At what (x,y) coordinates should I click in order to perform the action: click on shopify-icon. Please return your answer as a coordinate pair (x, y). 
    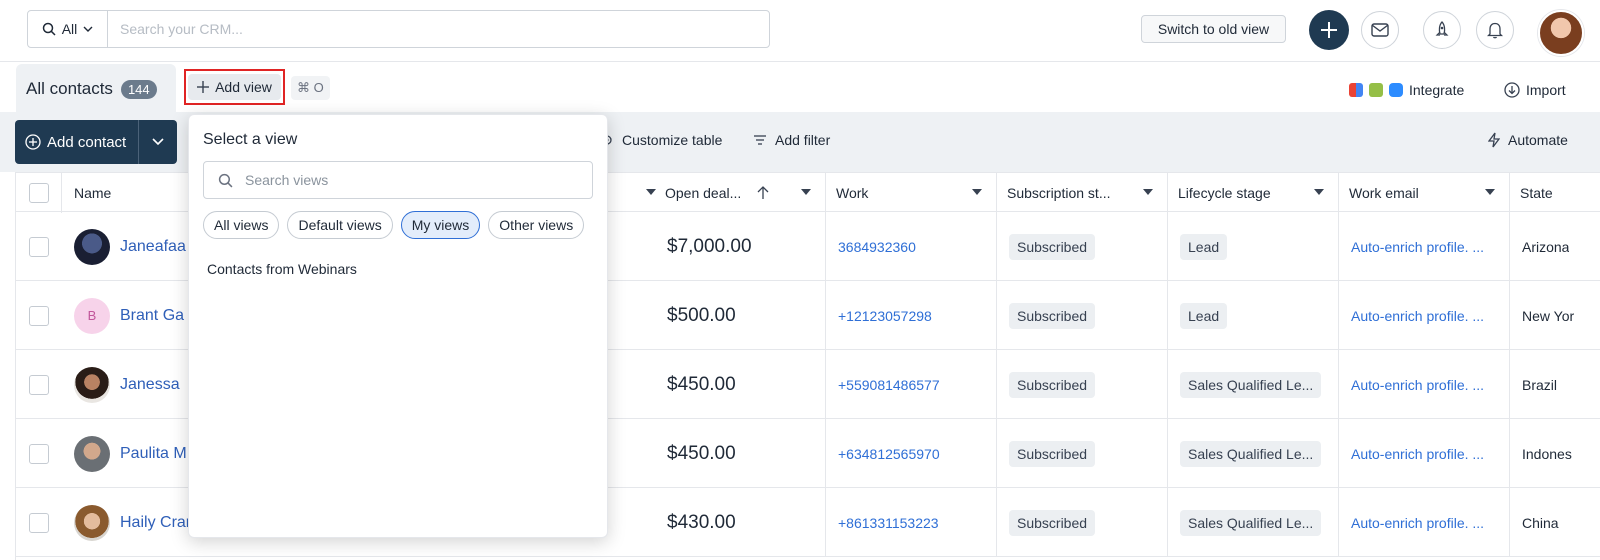
    Looking at the image, I should click on (1376, 90).